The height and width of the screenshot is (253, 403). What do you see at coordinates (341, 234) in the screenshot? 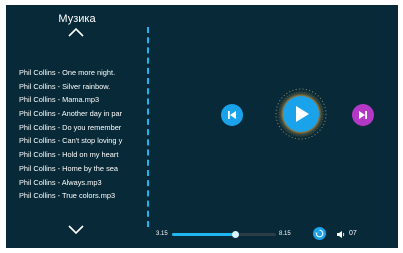
I see `speaker-icon` at bounding box center [341, 234].